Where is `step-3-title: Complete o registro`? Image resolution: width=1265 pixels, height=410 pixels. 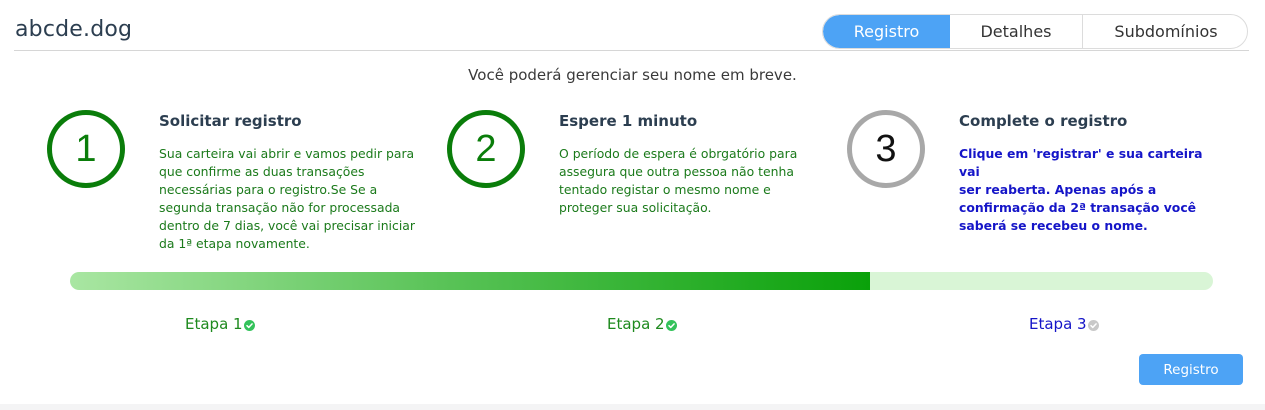 step-3-title: Complete o registro is located at coordinates (1043, 121).